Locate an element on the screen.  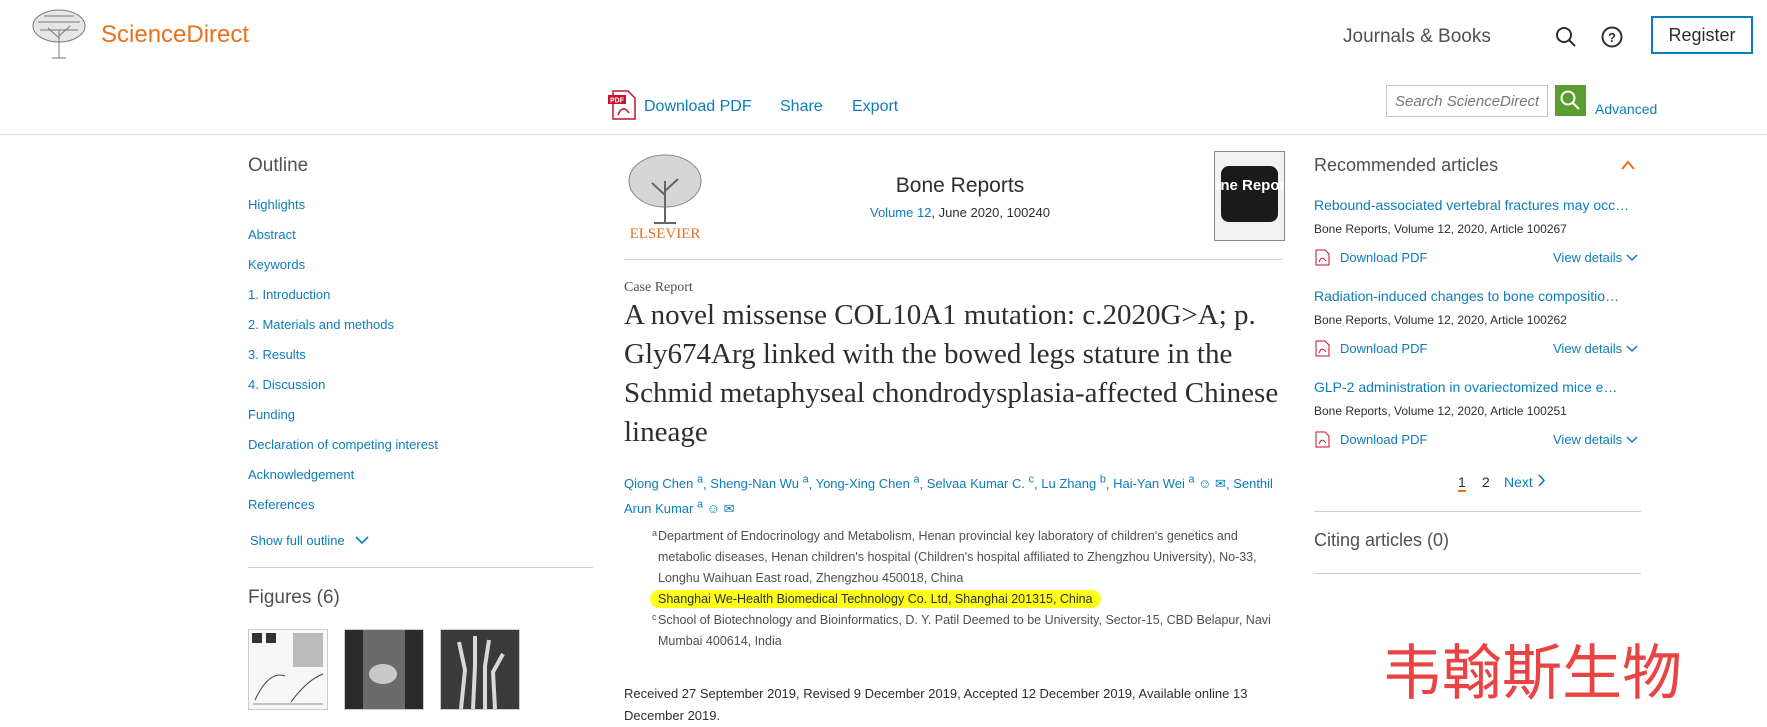
outline-item-introduction: 1. Introduction is located at coordinates (289, 294).